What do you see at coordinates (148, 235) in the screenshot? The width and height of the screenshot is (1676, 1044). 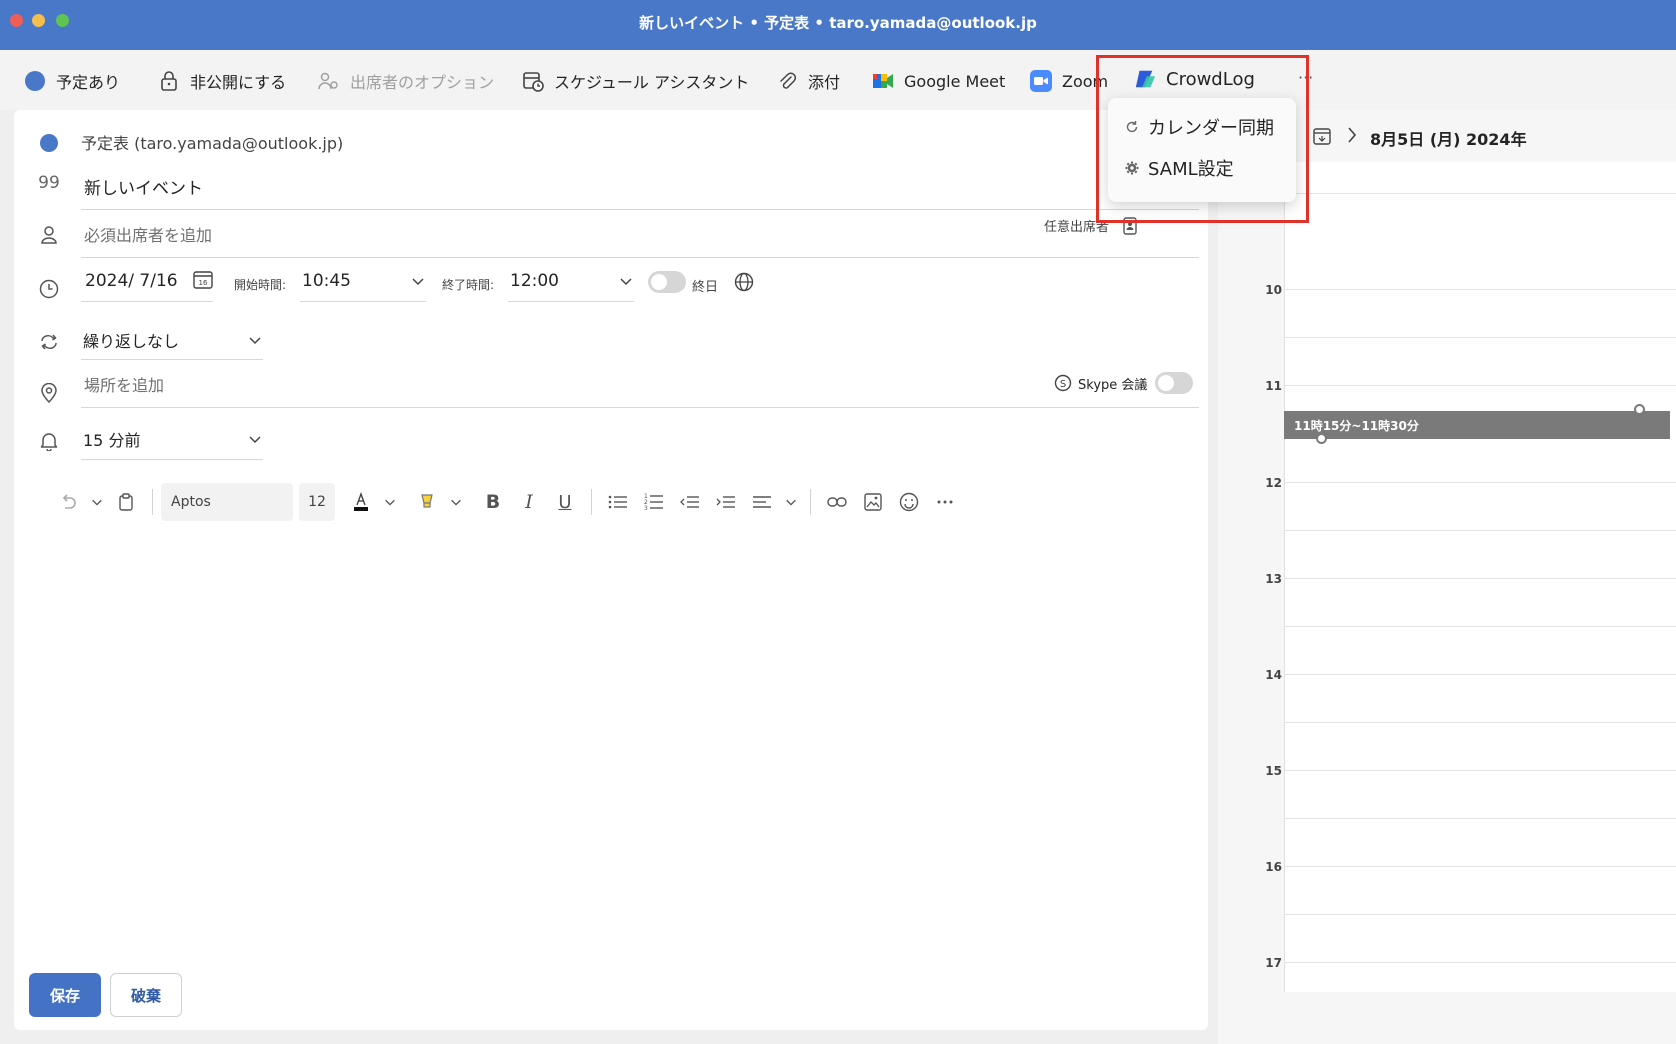 I see `required-attendees-placeholder: 必須出席者を追加` at bounding box center [148, 235].